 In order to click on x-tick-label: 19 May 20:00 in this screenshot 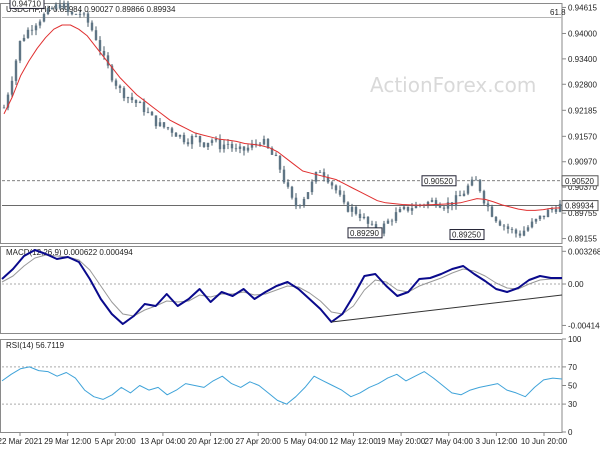, I will do `click(401, 441)`.